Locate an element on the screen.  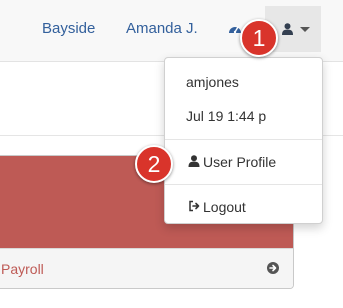
nav-location-link: Bayside is located at coordinates (68, 29).